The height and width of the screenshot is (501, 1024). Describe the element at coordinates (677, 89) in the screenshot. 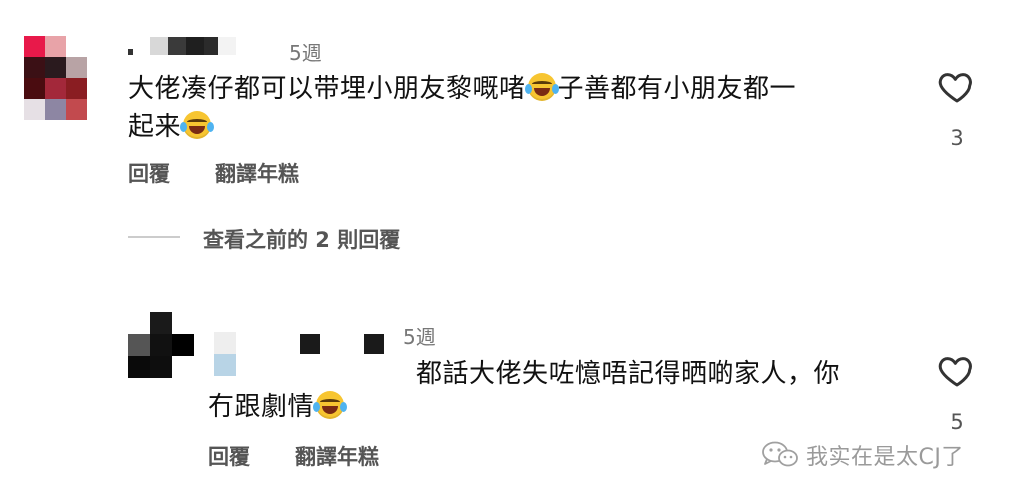

I see `comment-text-part: 子善都有小朋友都一` at that location.